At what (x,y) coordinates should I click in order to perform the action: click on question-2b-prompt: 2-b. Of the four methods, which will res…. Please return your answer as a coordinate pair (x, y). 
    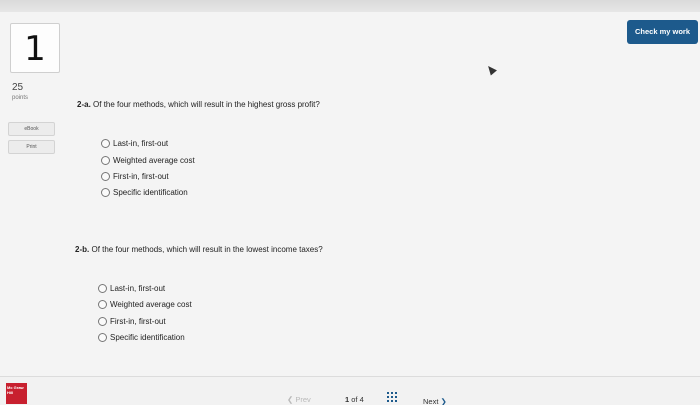
    Looking at the image, I should click on (199, 249).